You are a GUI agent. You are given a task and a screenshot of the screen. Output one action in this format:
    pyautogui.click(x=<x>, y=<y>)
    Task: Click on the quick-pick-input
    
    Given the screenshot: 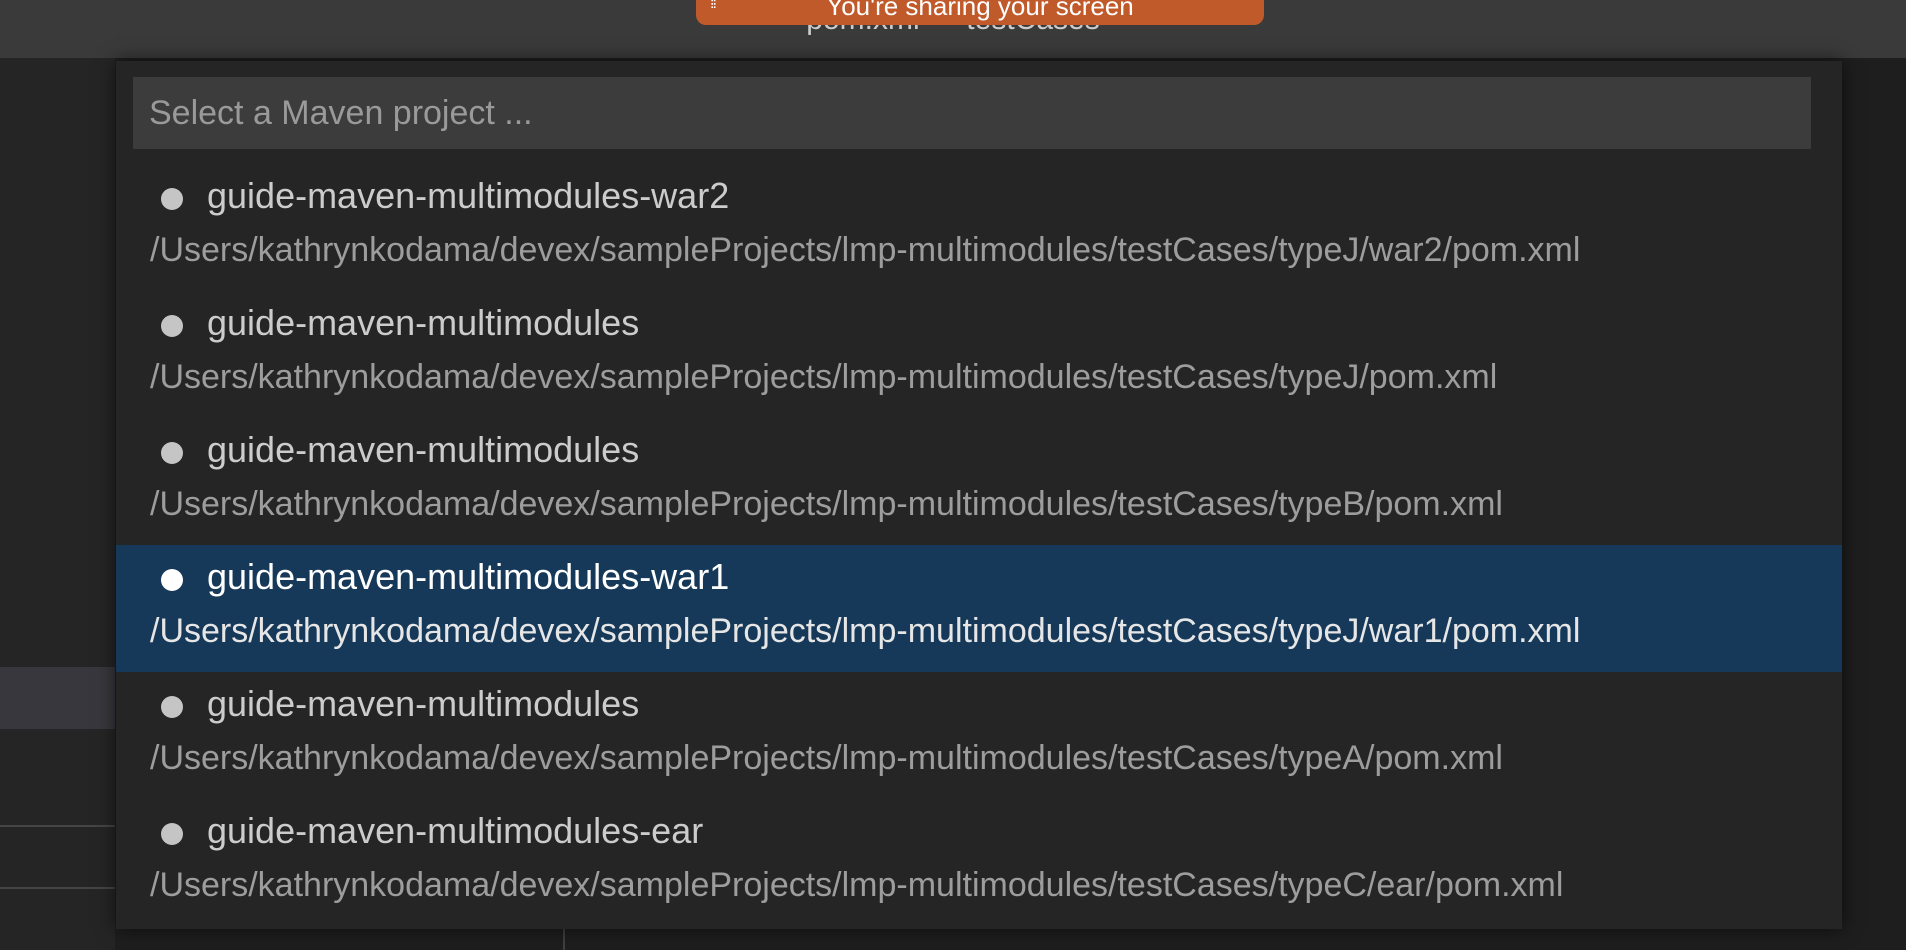 What is the action you would take?
    pyautogui.click(x=972, y=113)
    